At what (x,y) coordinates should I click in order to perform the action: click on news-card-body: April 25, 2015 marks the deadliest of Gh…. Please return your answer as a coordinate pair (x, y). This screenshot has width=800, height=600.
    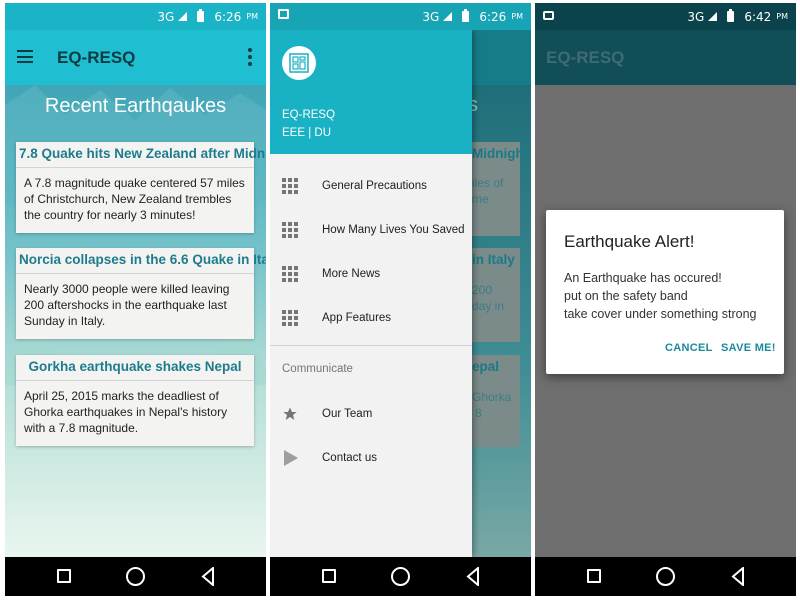
    Looking at the image, I should click on (126, 412).